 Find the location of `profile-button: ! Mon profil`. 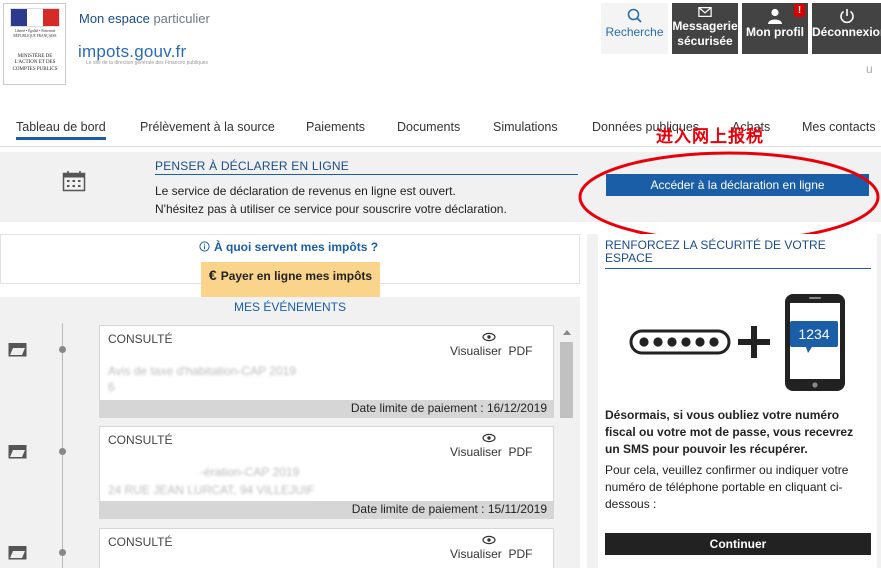

profile-button: ! Mon profil is located at coordinates (775, 28).